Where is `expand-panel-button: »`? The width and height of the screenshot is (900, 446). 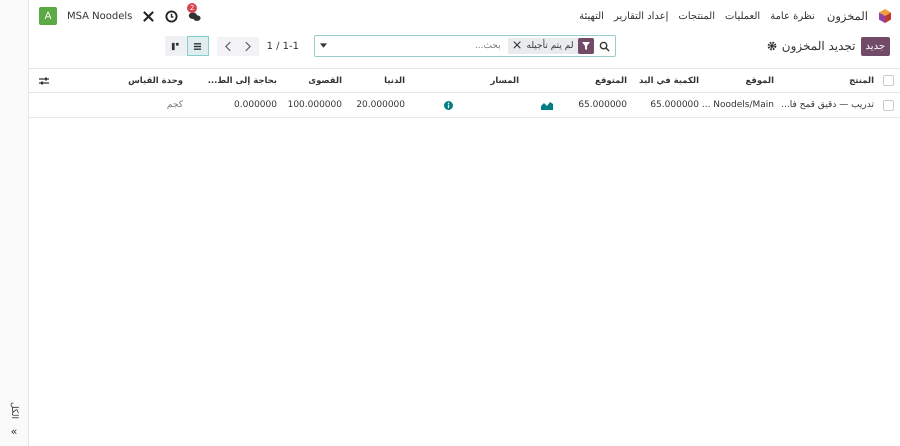
expand-panel-button: » is located at coordinates (14, 431).